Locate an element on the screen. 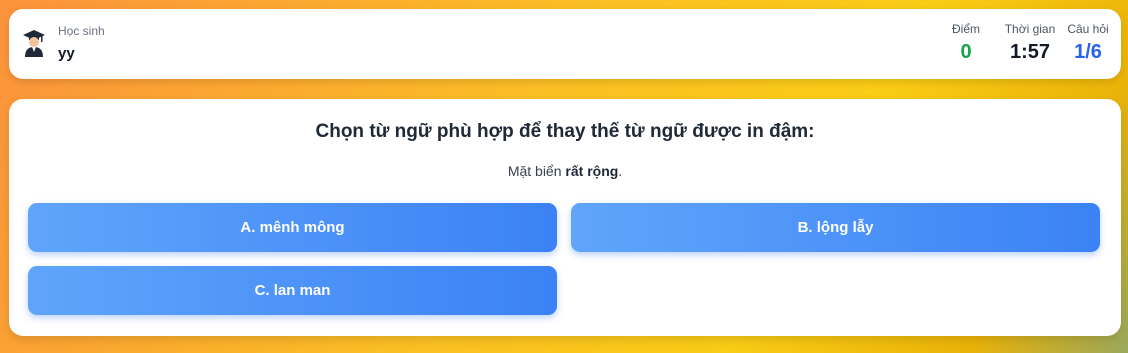 Image resolution: width=1128 pixels, height=353 pixels. question-counter-value: 1/6 is located at coordinates (1088, 52).